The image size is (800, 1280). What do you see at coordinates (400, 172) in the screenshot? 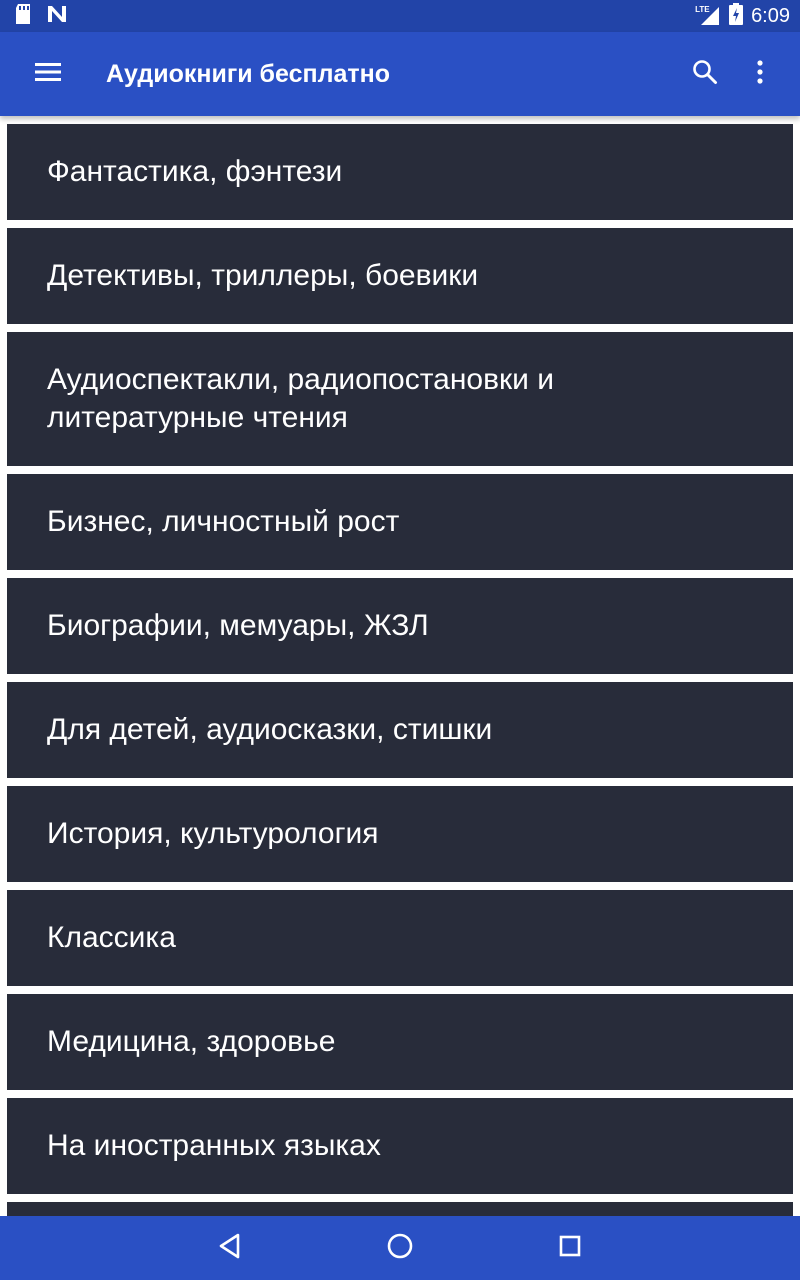
I see `category-item: Фантастика, фэнтези` at bounding box center [400, 172].